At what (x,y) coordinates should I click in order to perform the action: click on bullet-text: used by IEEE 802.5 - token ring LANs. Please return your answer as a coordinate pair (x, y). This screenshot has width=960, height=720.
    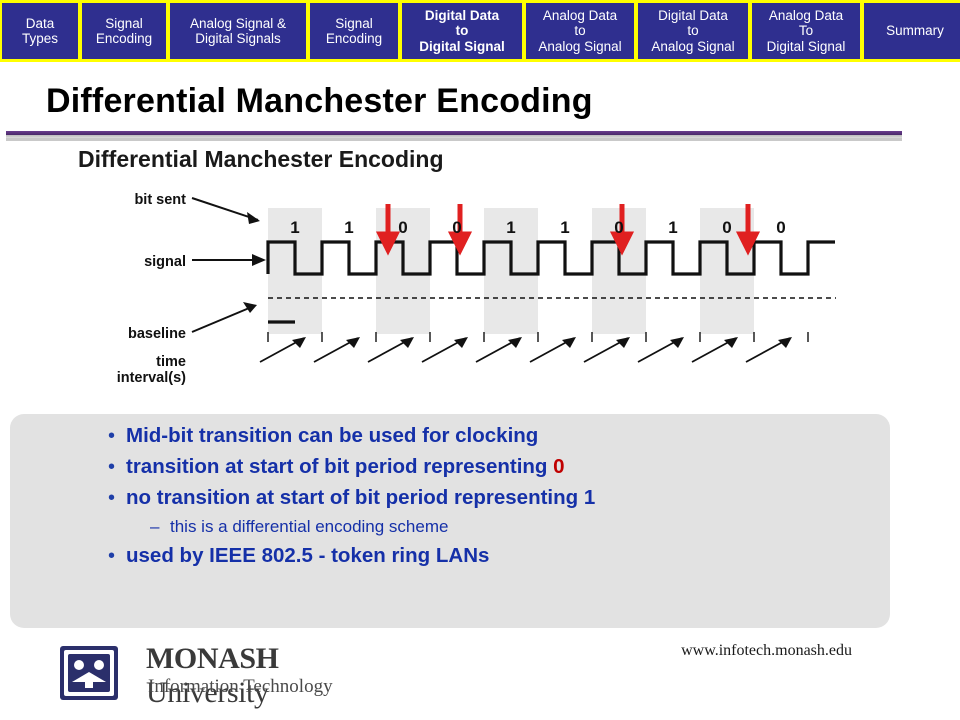
    Looking at the image, I should click on (308, 555).